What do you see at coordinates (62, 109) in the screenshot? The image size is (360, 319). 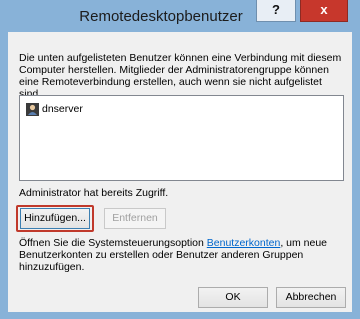 I see `user-name: dnserver` at bounding box center [62, 109].